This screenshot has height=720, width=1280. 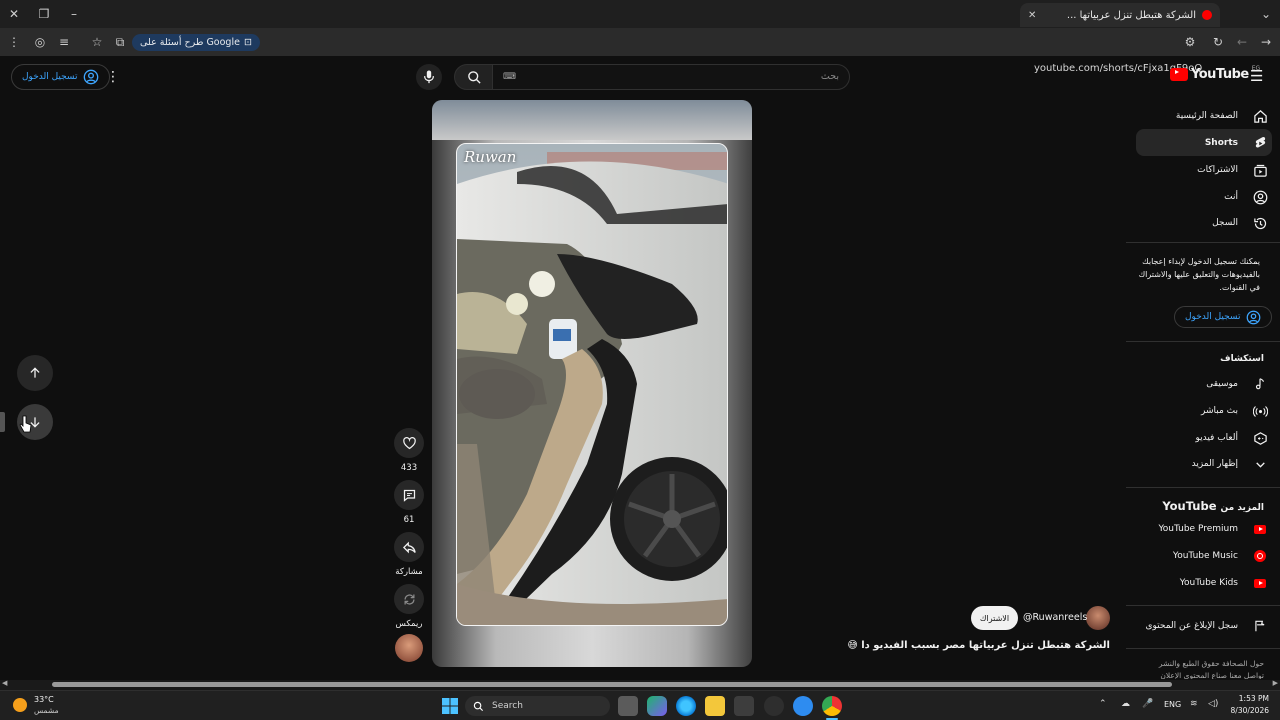 What do you see at coordinates (97, 42) in the screenshot?
I see `bookmark-star-icon: ☆` at bounding box center [97, 42].